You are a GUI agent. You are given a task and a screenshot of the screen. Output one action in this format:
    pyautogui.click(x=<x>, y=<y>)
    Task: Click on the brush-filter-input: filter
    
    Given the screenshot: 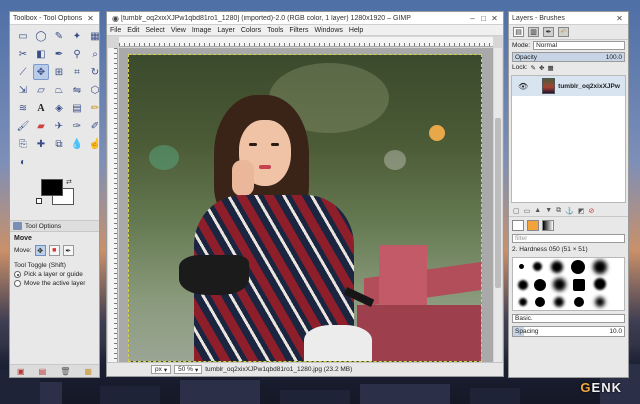 What is the action you would take?
    pyautogui.click(x=568, y=238)
    